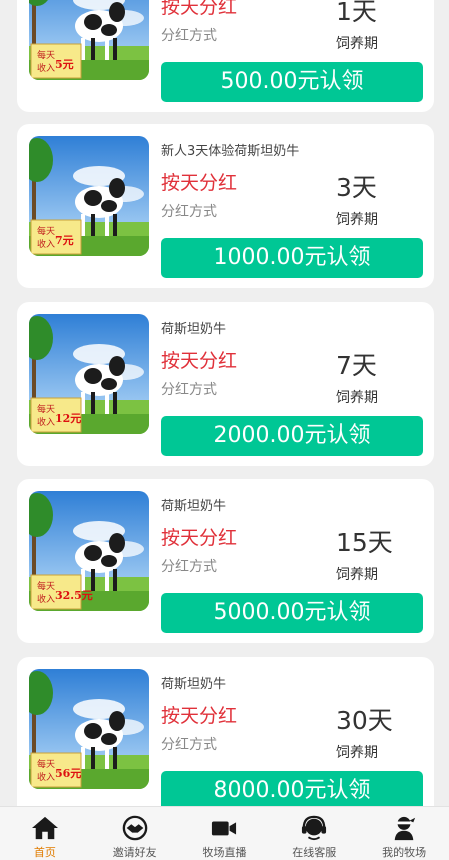 Image resolution: width=449 pixels, height=860 pixels. Describe the element at coordinates (89, 374) in the screenshot. I see `cow-thumbnail: 每天 收入 12元` at that location.